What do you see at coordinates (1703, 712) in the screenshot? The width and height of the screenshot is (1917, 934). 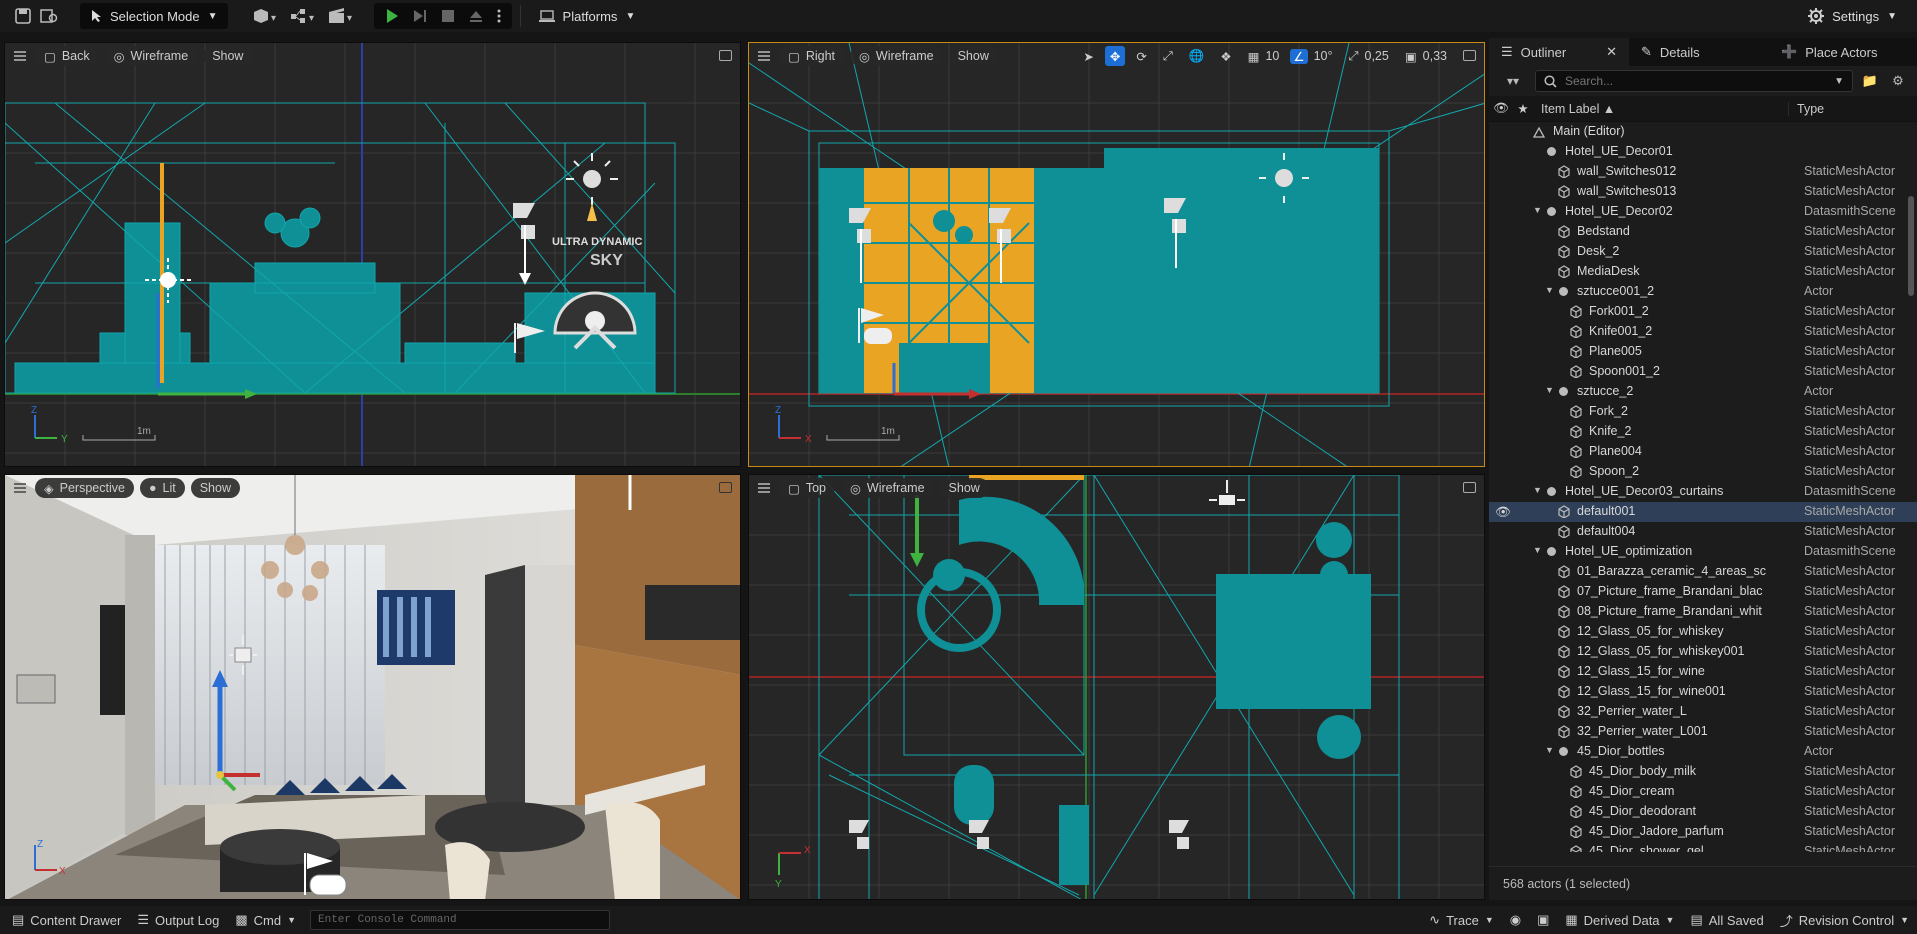 I see `outliner-row: 32_Perrier_water_L StaticMeshActor` at bounding box center [1703, 712].